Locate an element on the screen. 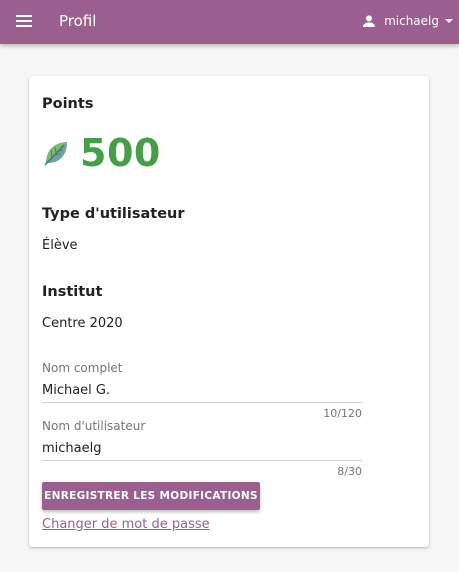 The height and width of the screenshot is (572, 459). app-bar: Profil michaelg is located at coordinates (229, 22).